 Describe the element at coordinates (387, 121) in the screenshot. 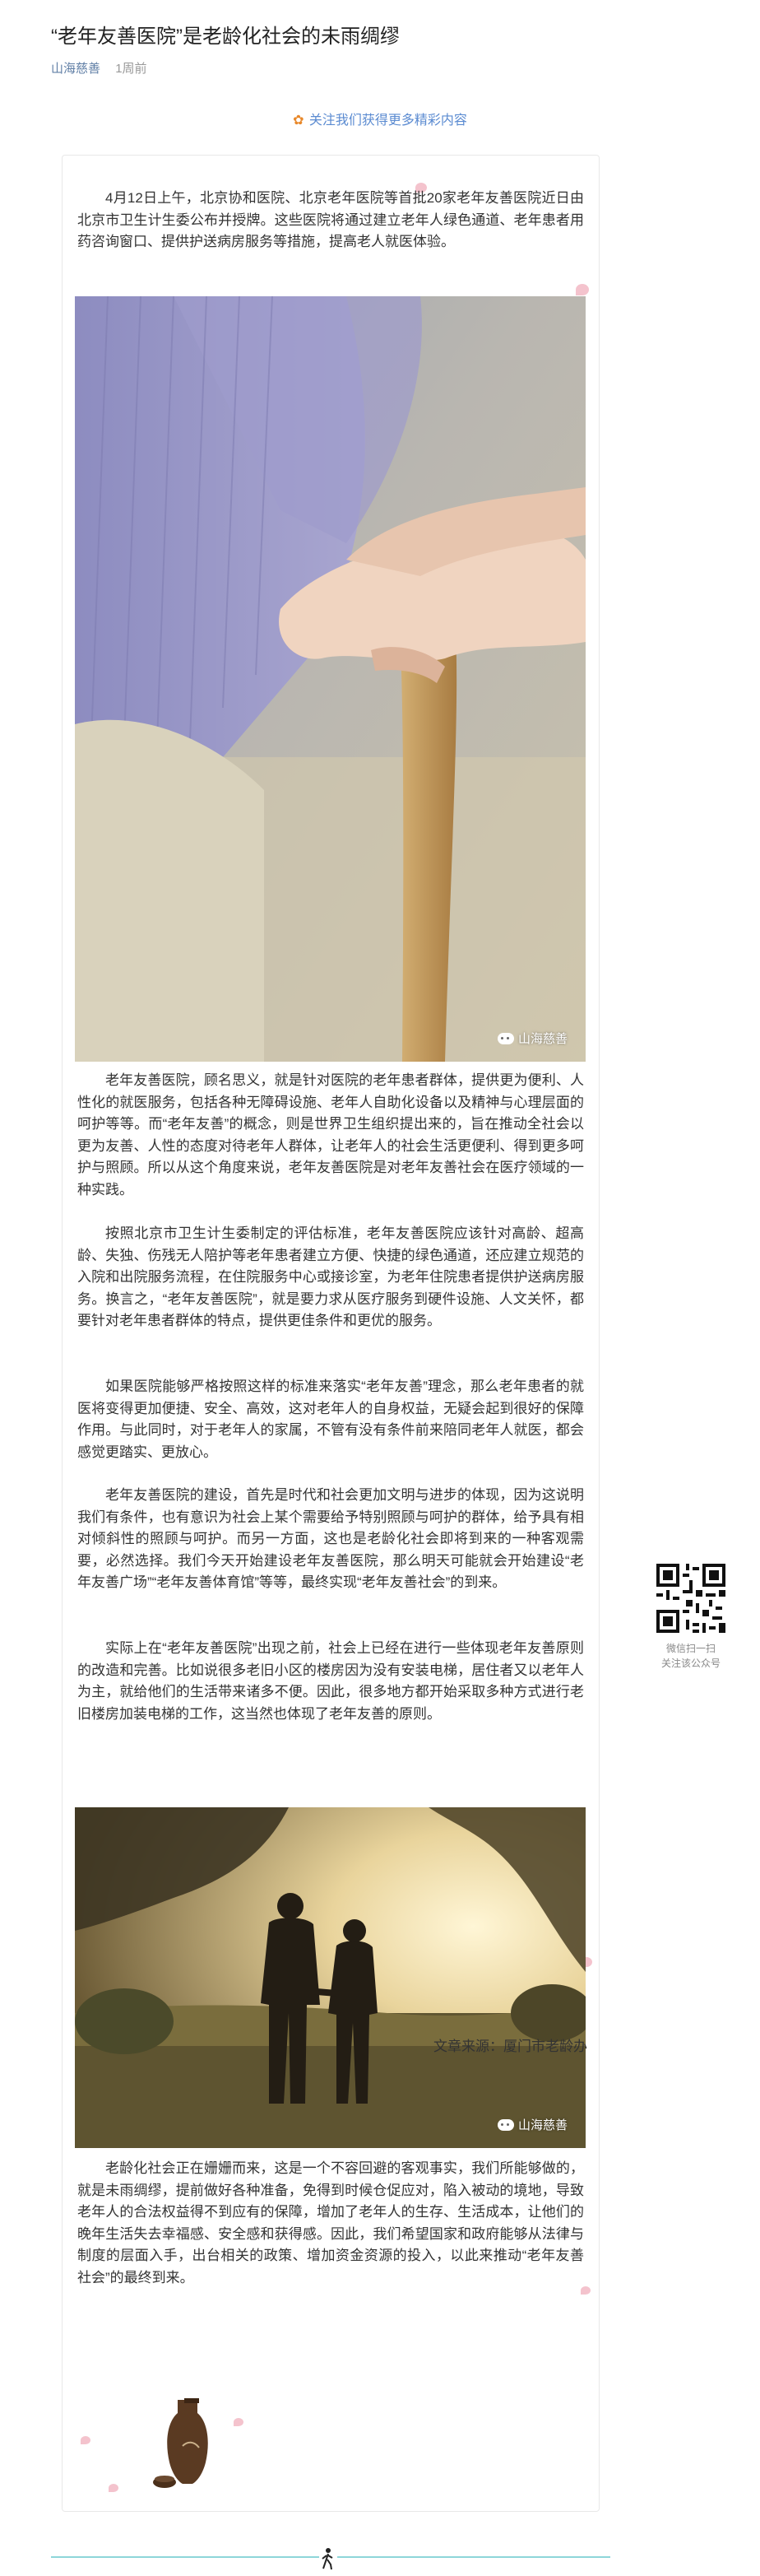

I see `follow-banner-text: 关注我们获得更多精彩内容` at that location.